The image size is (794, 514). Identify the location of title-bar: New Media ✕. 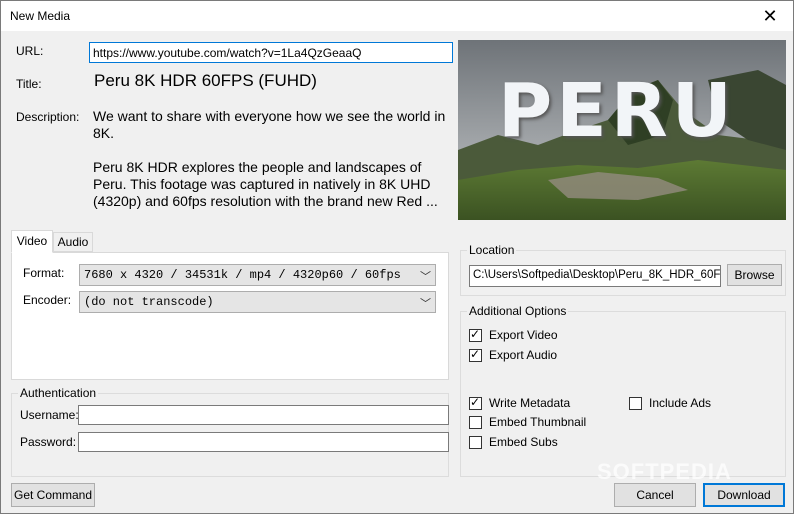
(397, 16).